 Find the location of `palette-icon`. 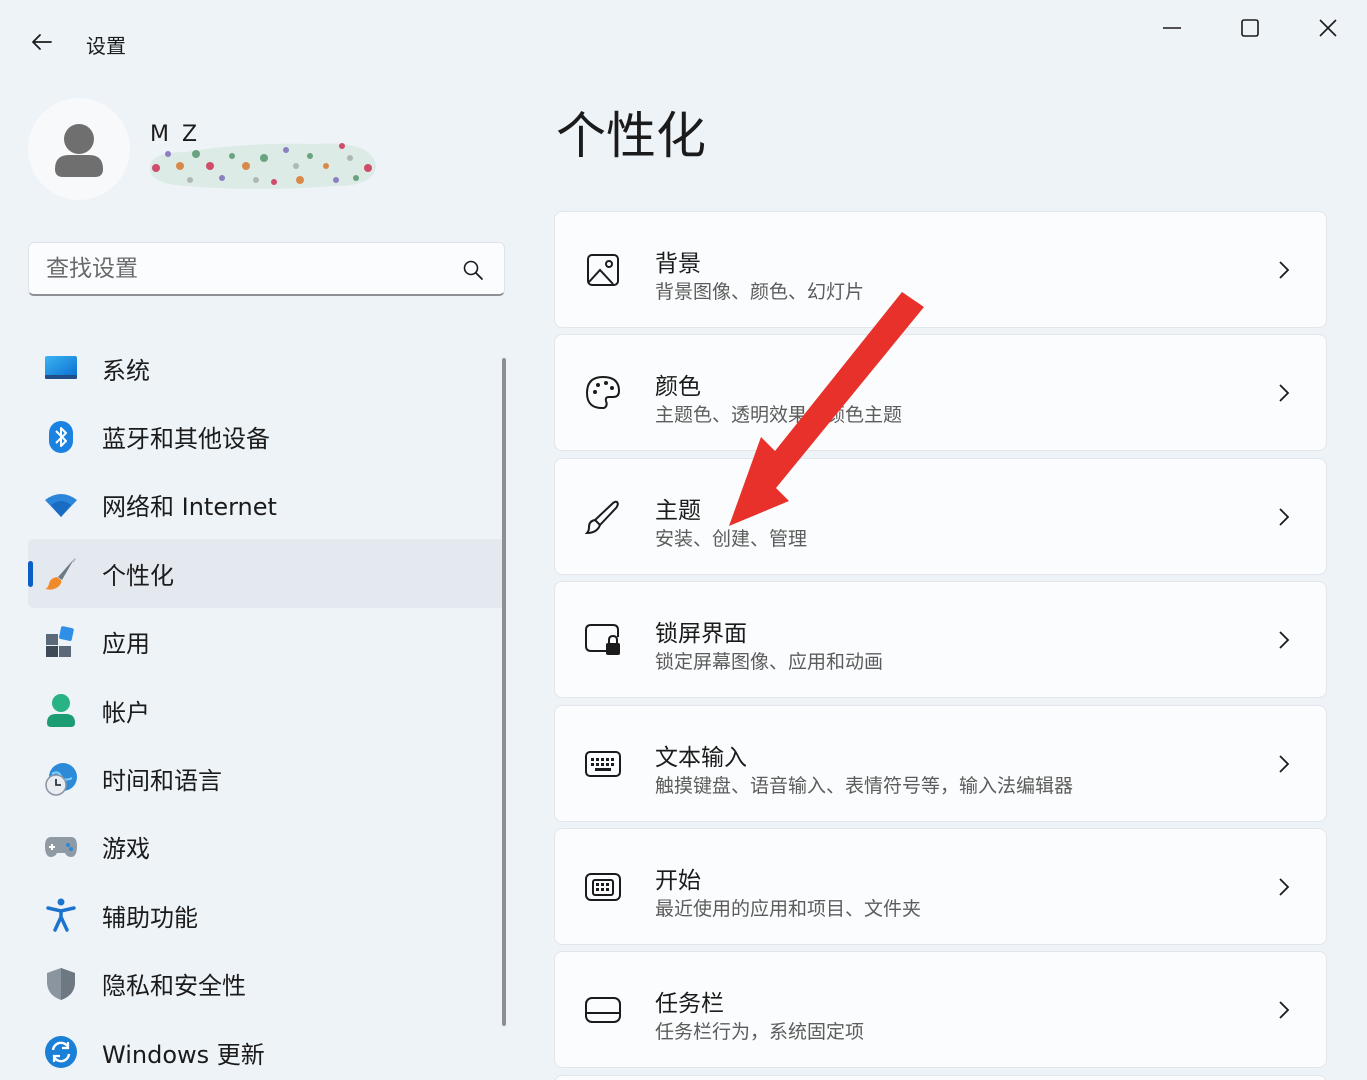

palette-icon is located at coordinates (603, 393).